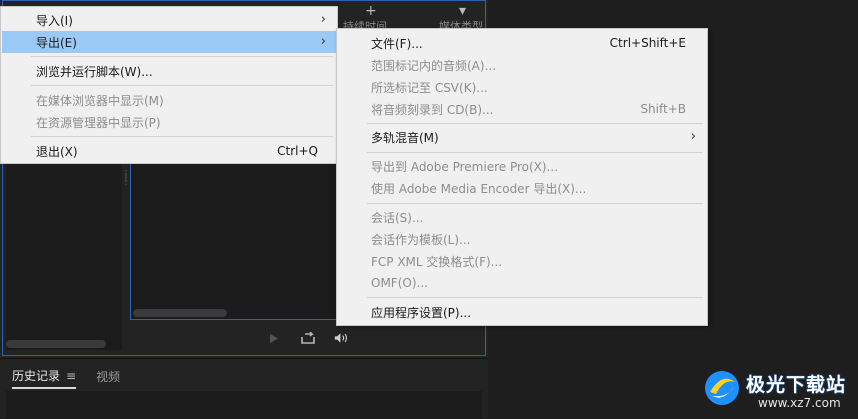 The image size is (858, 419). Describe the element at coordinates (722, 388) in the screenshot. I see `watermark-logo-icon` at that location.